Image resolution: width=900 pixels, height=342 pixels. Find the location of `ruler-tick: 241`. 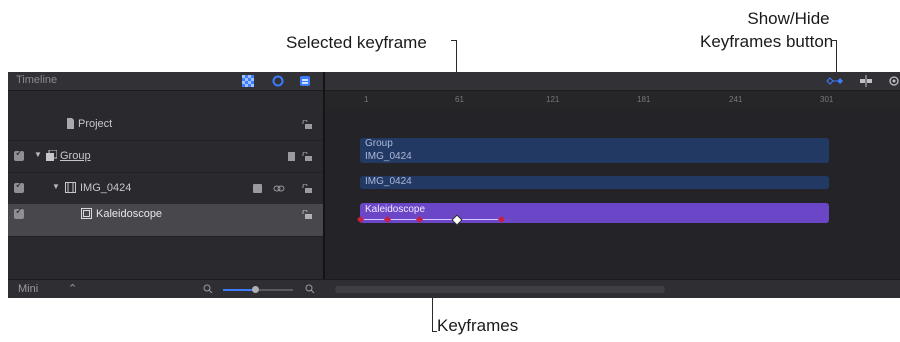

ruler-tick: 241 is located at coordinates (736, 99).